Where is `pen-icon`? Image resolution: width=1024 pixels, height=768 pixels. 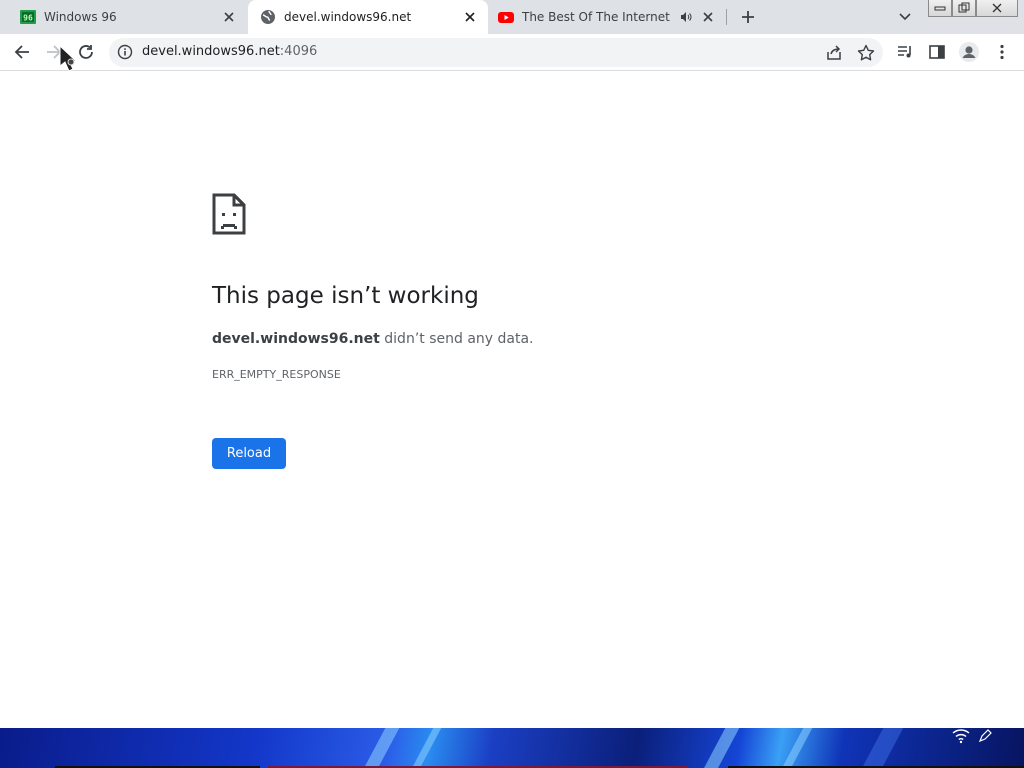 pen-icon is located at coordinates (985, 735).